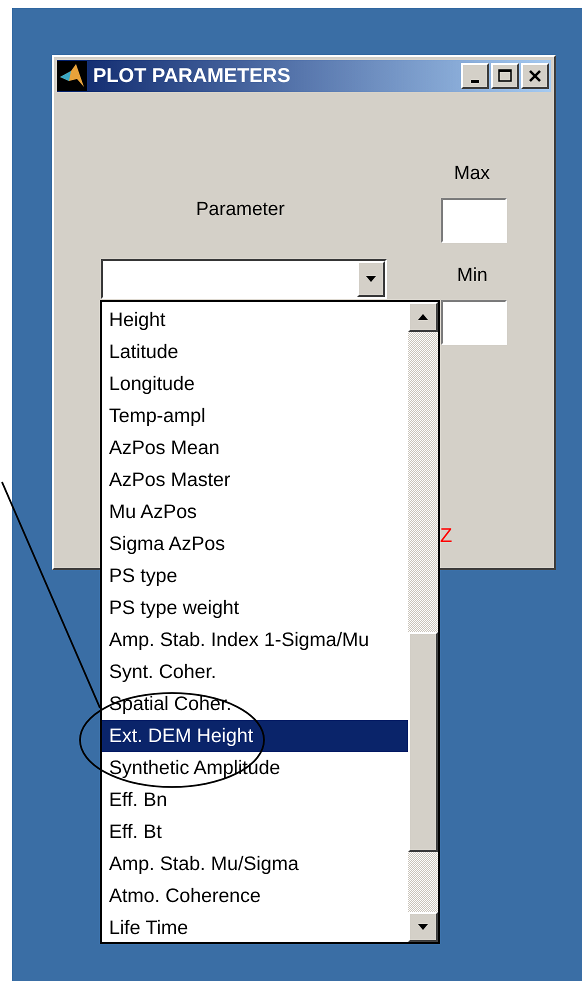  I want to click on parameter-dropdown, so click(244, 279).